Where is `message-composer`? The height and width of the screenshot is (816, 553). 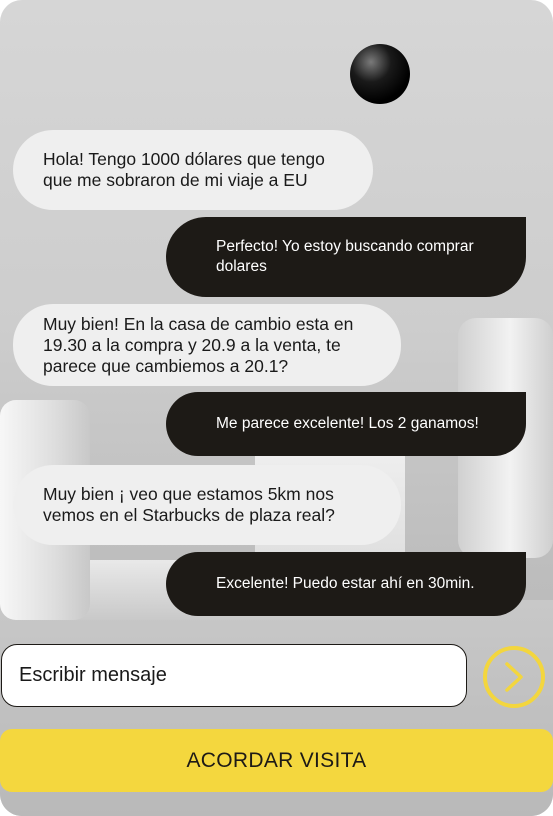 message-composer is located at coordinates (234, 675).